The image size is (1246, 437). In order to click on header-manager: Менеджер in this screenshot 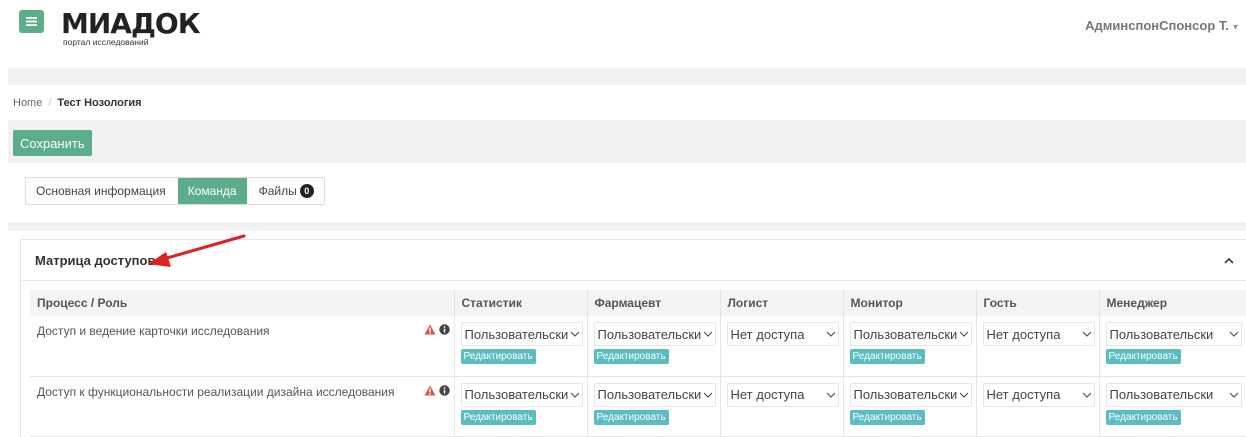, I will do `click(1172, 303)`.